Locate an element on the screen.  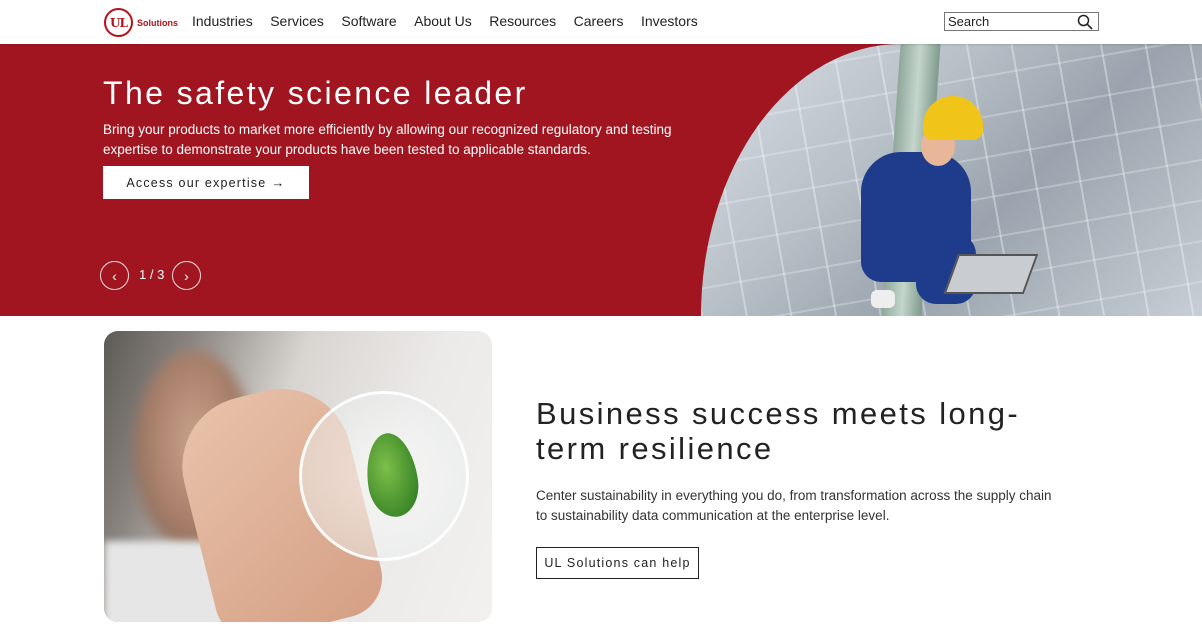
nav-item-about-us: About Us is located at coordinates (443, 21).